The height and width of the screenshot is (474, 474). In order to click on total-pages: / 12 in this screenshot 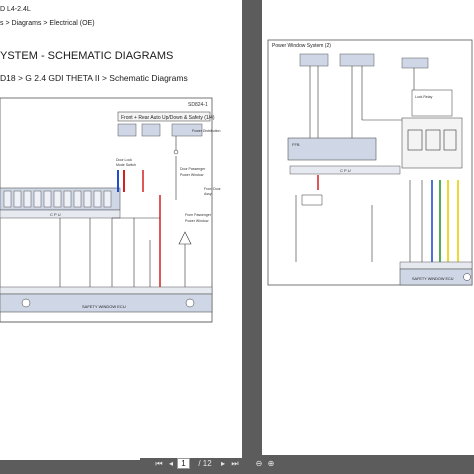, I will do `click(205, 463)`.